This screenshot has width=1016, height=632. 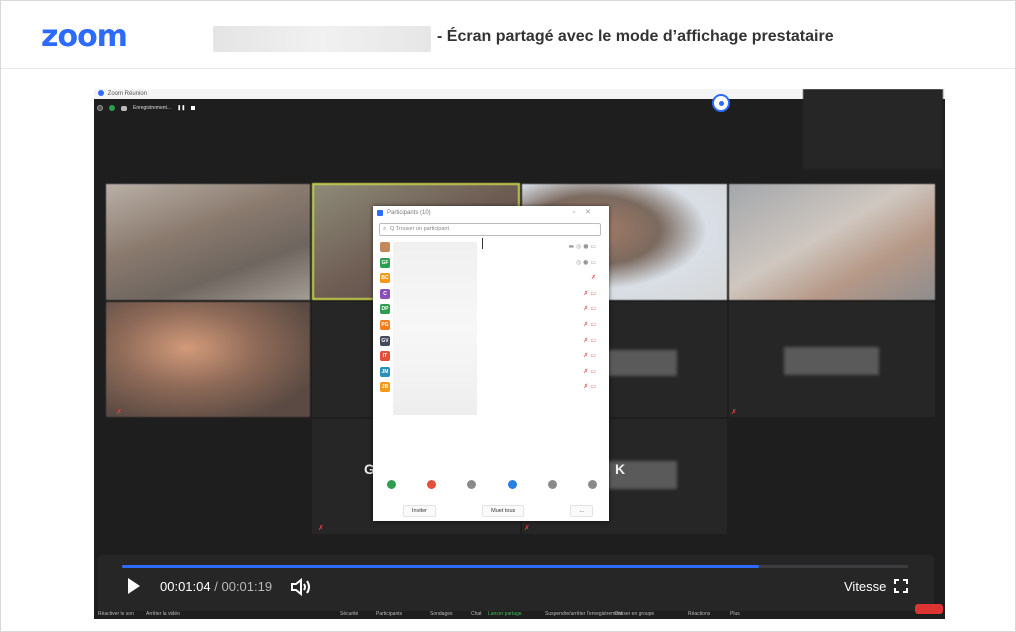 What do you see at coordinates (385, 293) in the screenshot?
I see `participant-avatar: C` at bounding box center [385, 293].